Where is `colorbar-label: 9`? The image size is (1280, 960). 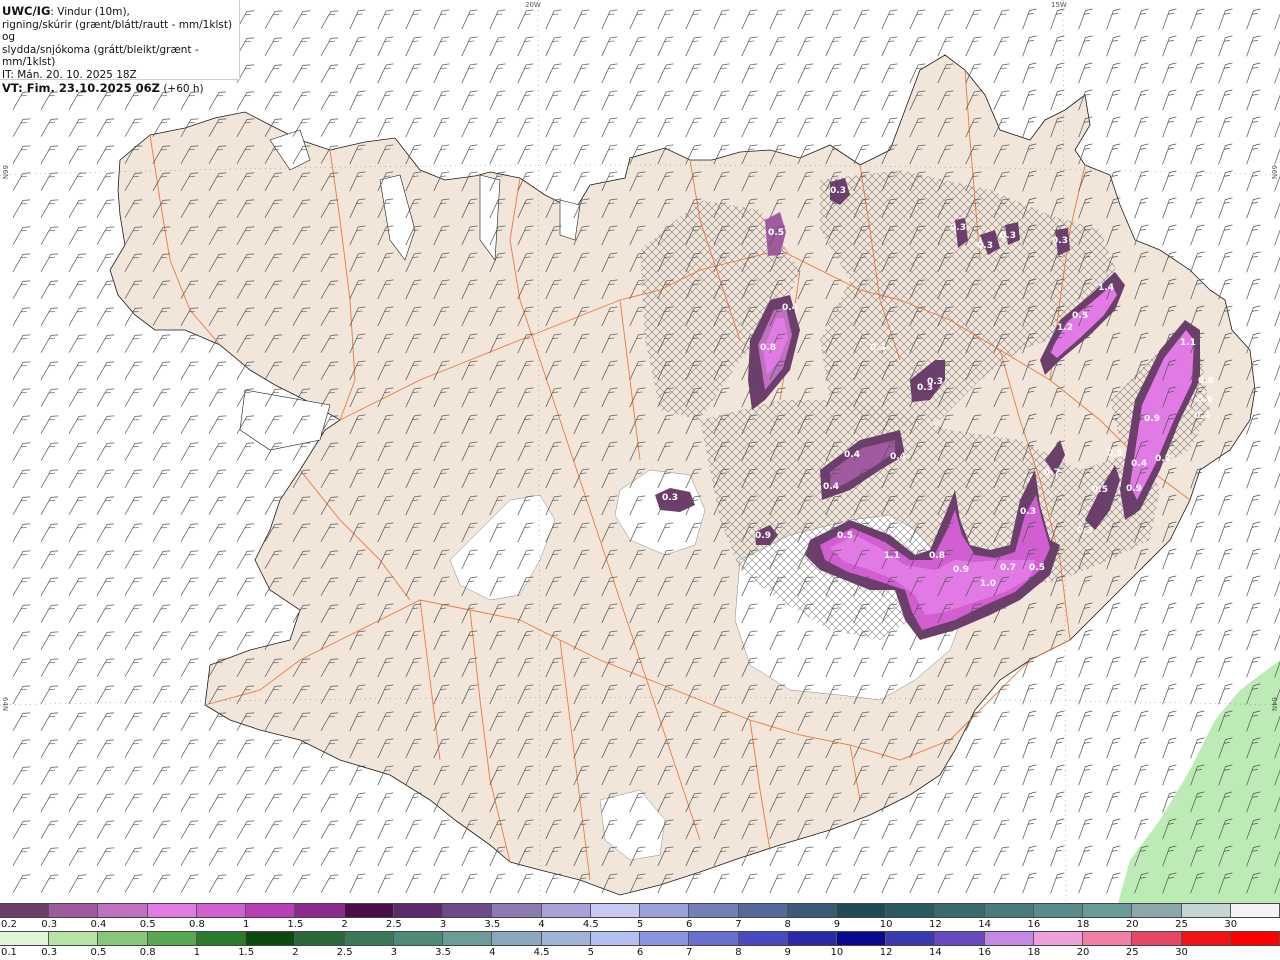 colorbar-label: 9 is located at coordinates (787, 952).